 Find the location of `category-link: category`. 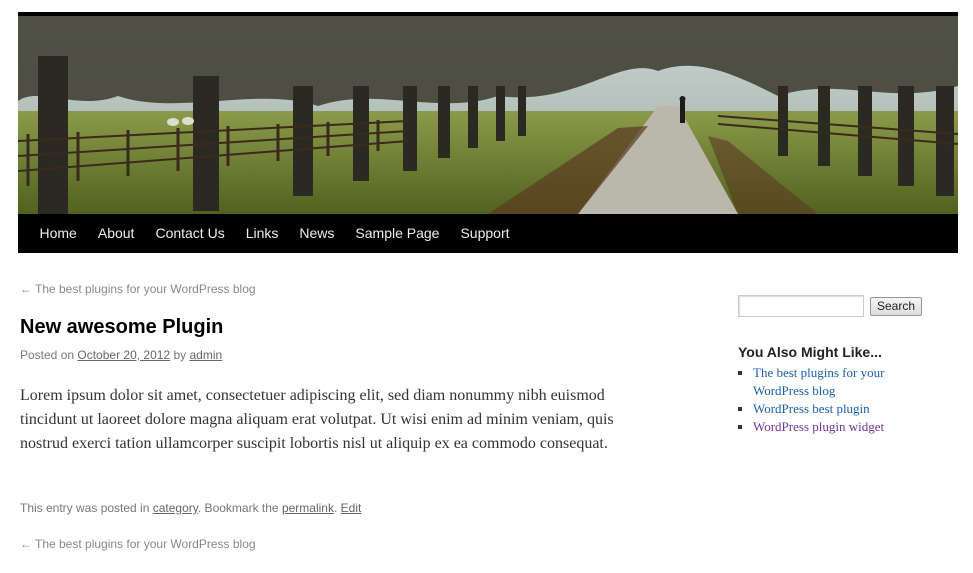

category-link: category is located at coordinates (175, 508).